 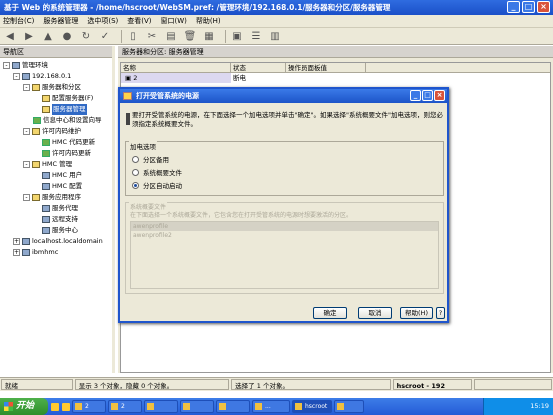 What do you see at coordinates (156, 160) in the screenshot?
I see `radio-label: 分区备用` at bounding box center [156, 160].